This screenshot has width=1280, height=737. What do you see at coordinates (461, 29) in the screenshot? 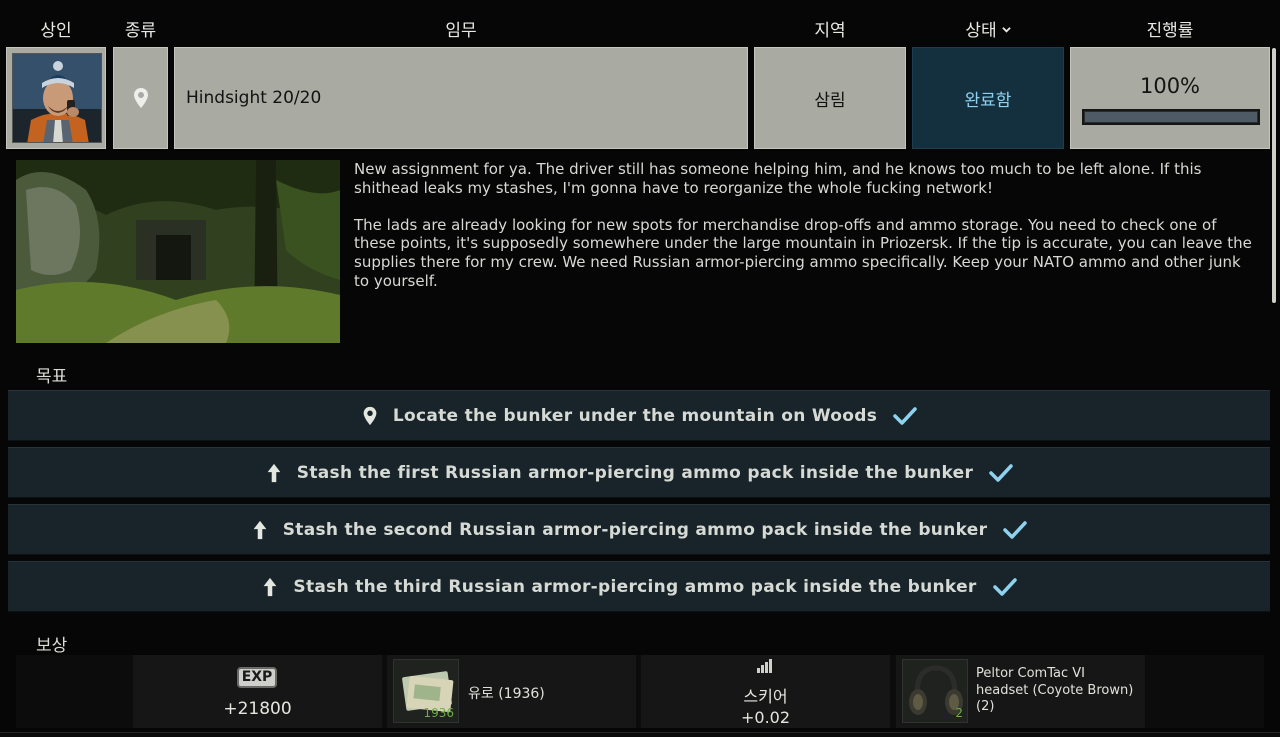
I see `header-task: 임무` at bounding box center [461, 29].